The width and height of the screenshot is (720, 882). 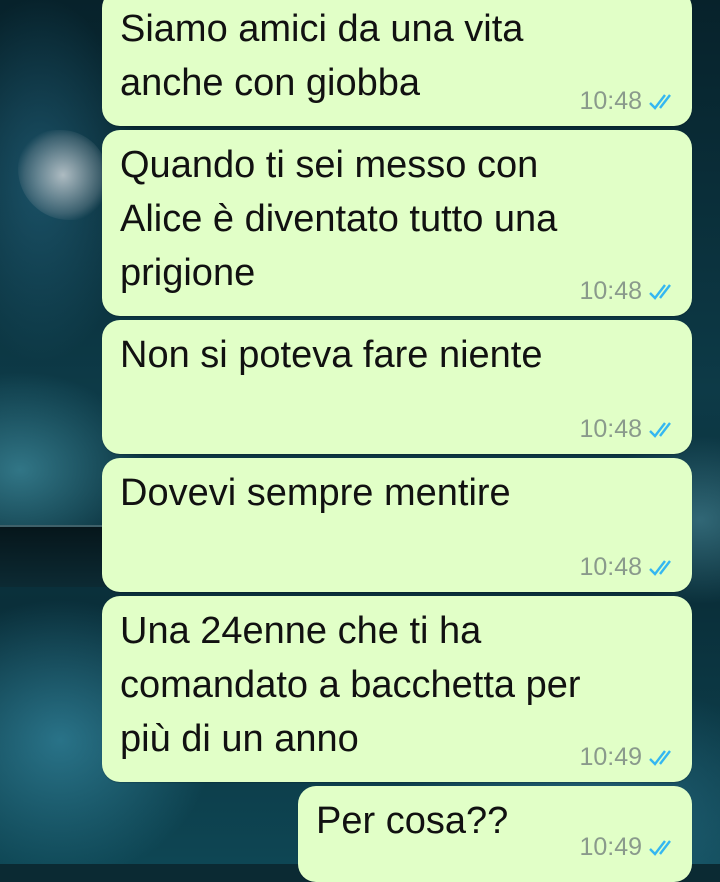 I want to click on message-bubble-6: Per cosa?? 10:49, so click(x=495, y=834).